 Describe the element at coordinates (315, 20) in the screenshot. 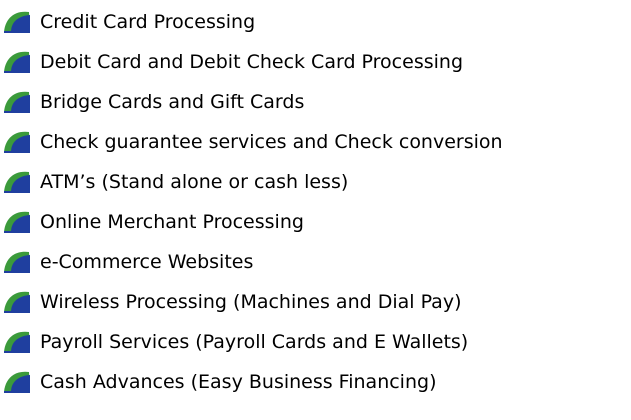

I see `list-item: Credit Card Processing` at that location.